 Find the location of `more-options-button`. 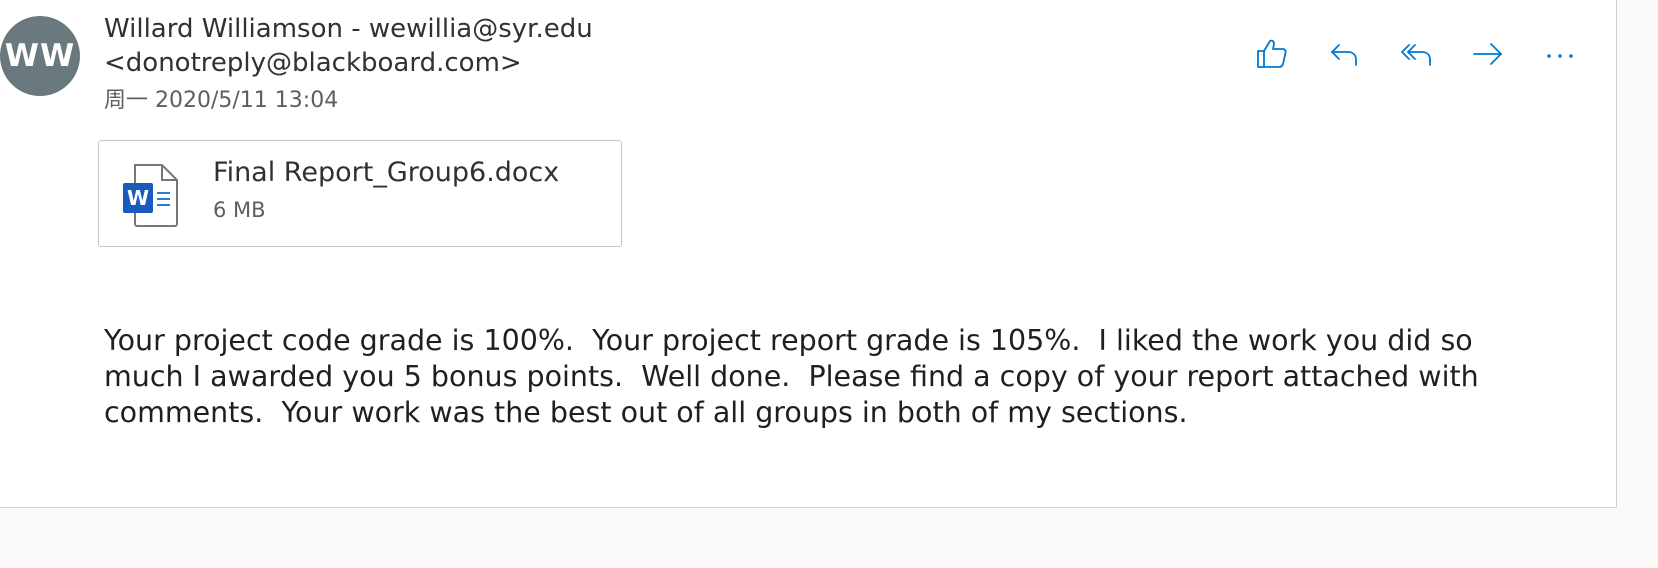

more-options-button is located at coordinates (1560, 54).